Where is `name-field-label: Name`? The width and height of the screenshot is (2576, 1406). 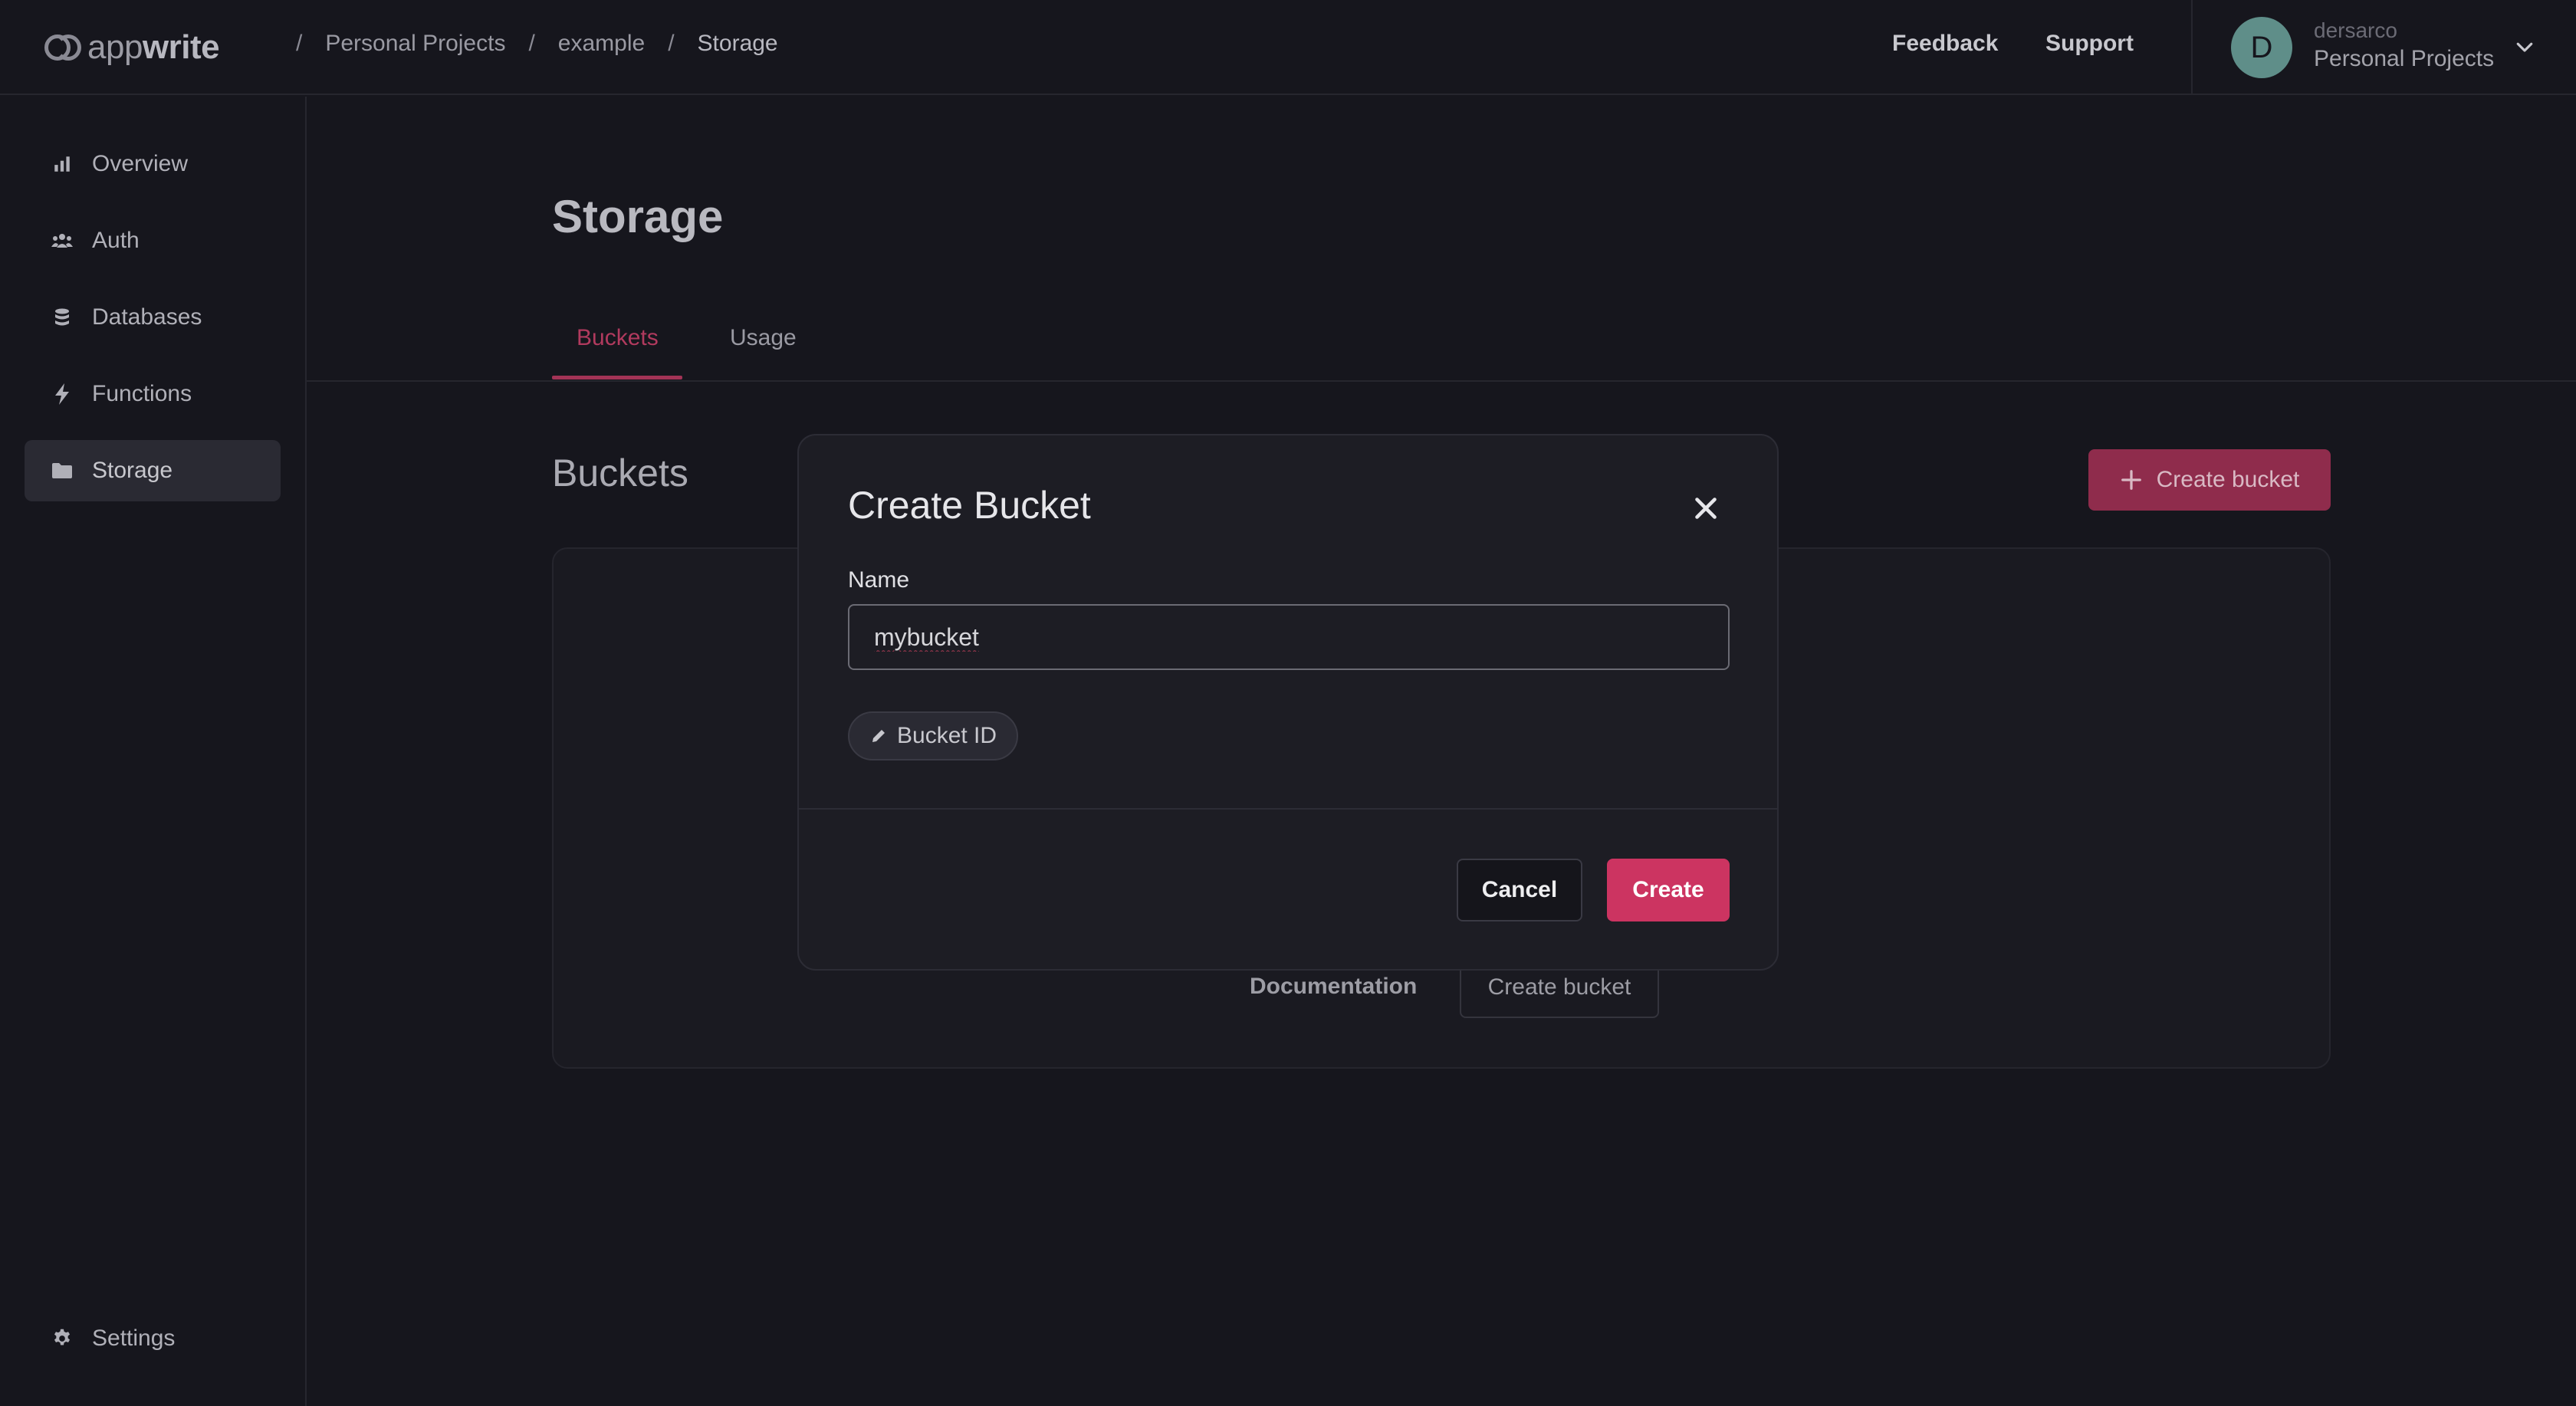
name-field-label: Name is located at coordinates (879, 580).